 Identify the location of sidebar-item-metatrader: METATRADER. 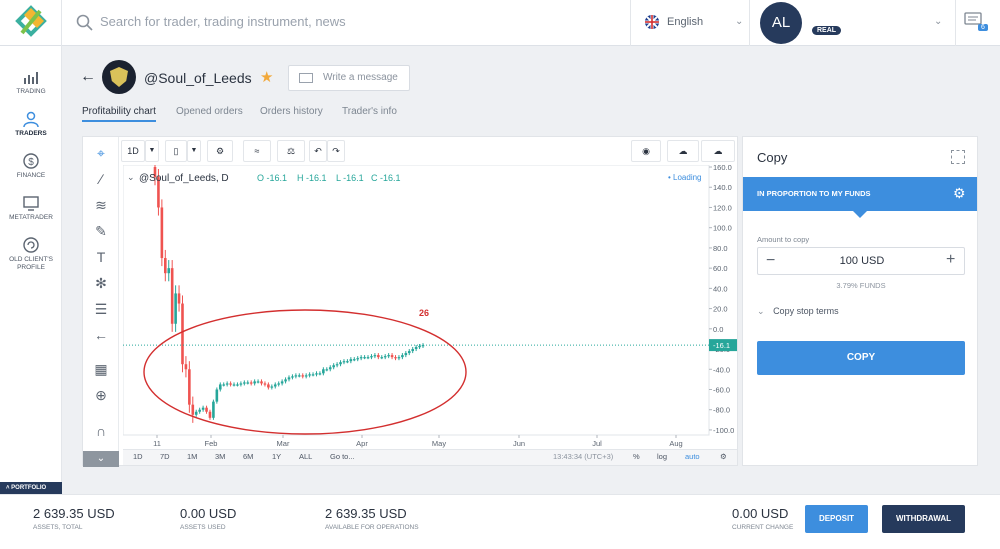
(31, 208).